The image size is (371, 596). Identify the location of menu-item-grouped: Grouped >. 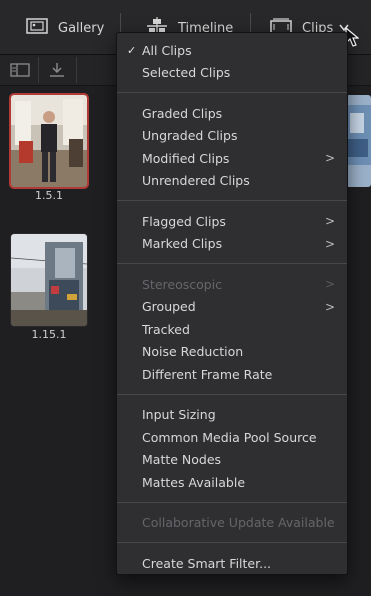
(232, 307).